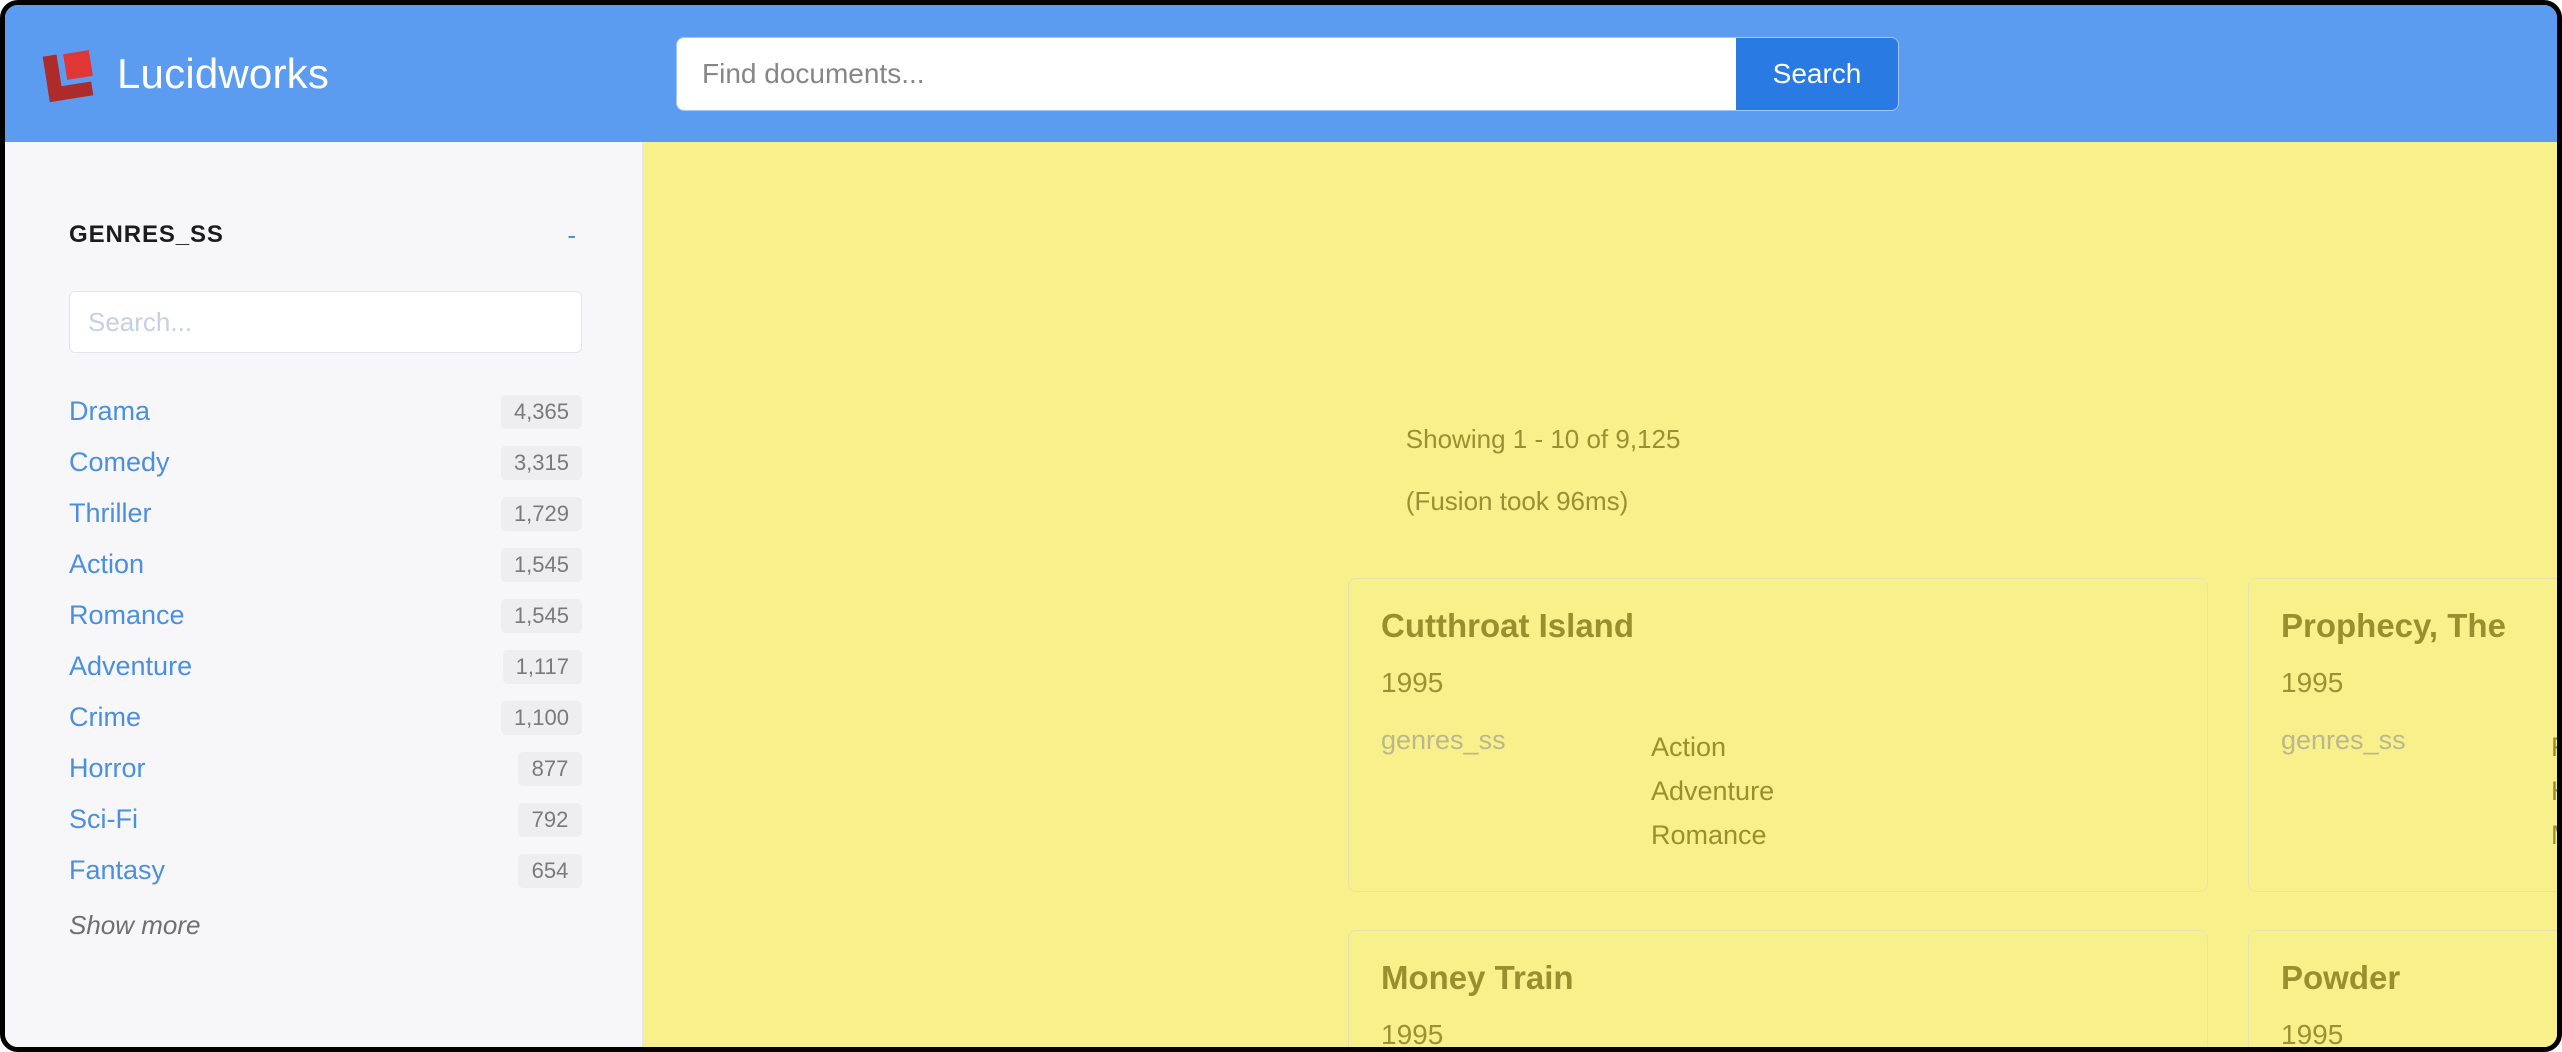 The image size is (2562, 1052). What do you see at coordinates (78, 64) in the screenshot?
I see `logo-square-shape` at bounding box center [78, 64].